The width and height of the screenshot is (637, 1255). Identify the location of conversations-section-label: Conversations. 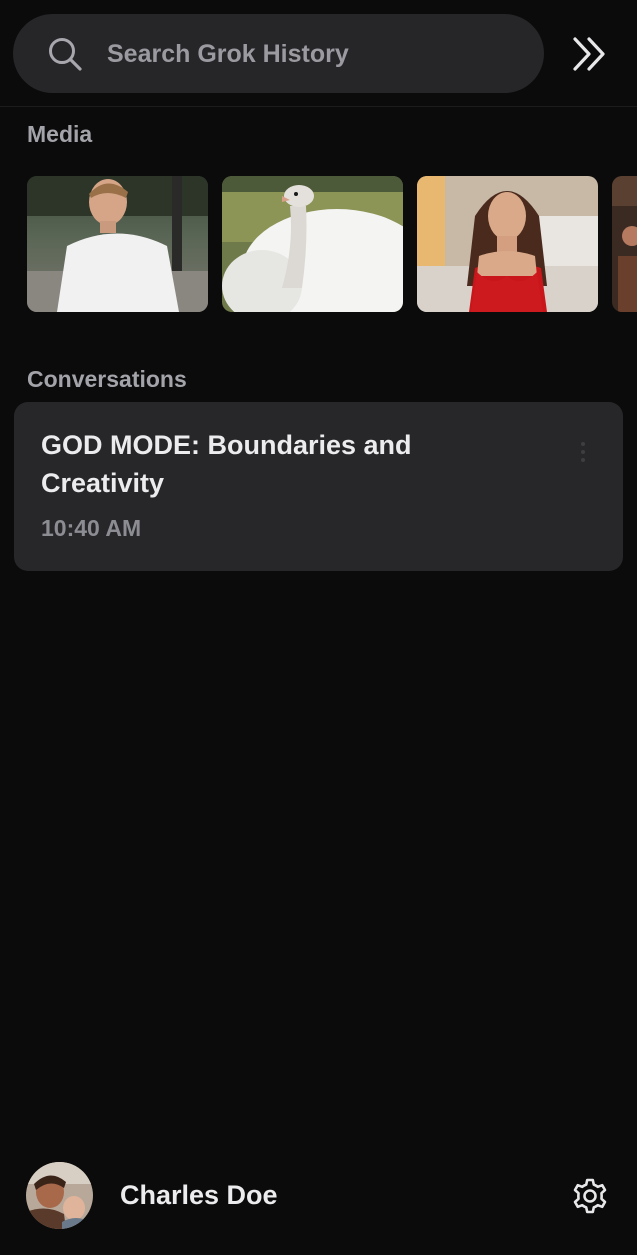
(107, 379).